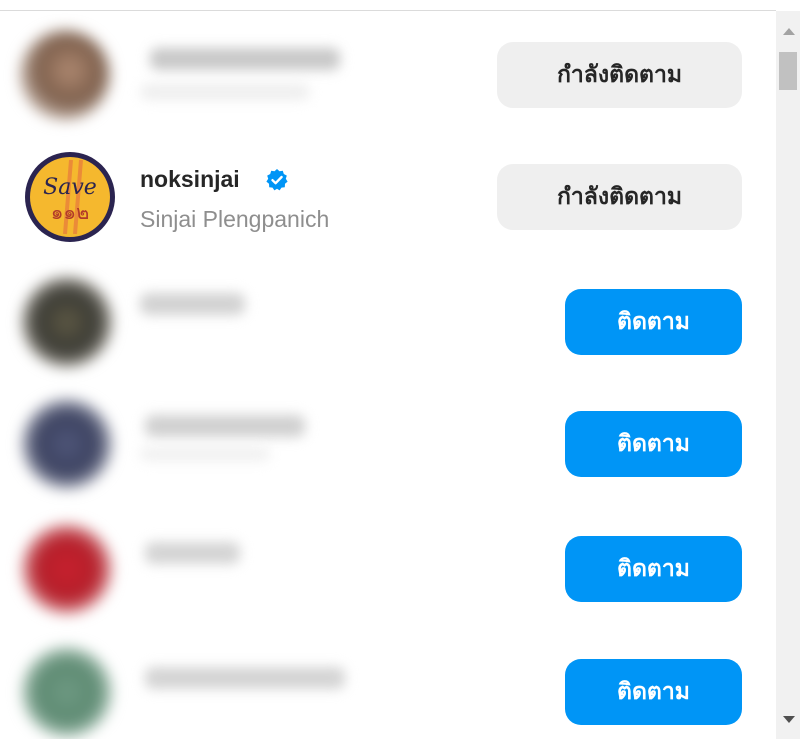  Describe the element at coordinates (789, 719) in the screenshot. I see `scroll-down-arrow-icon` at that location.